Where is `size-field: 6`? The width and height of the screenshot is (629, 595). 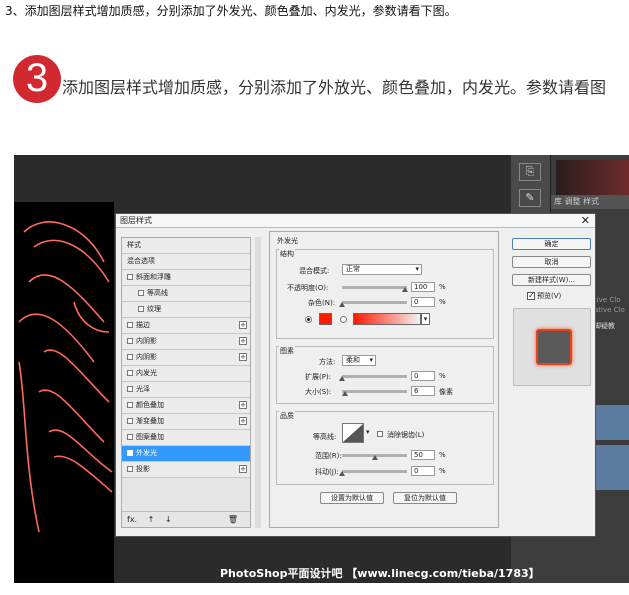
size-field: 6 is located at coordinates (423, 391).